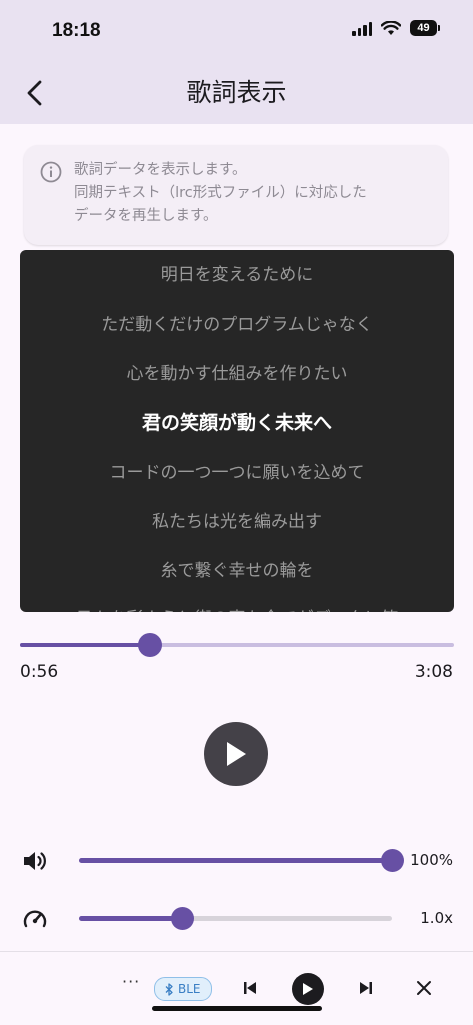 The width and height of the screenshot is (473, 1025). I want to click on close-icon, so click(424, 988).